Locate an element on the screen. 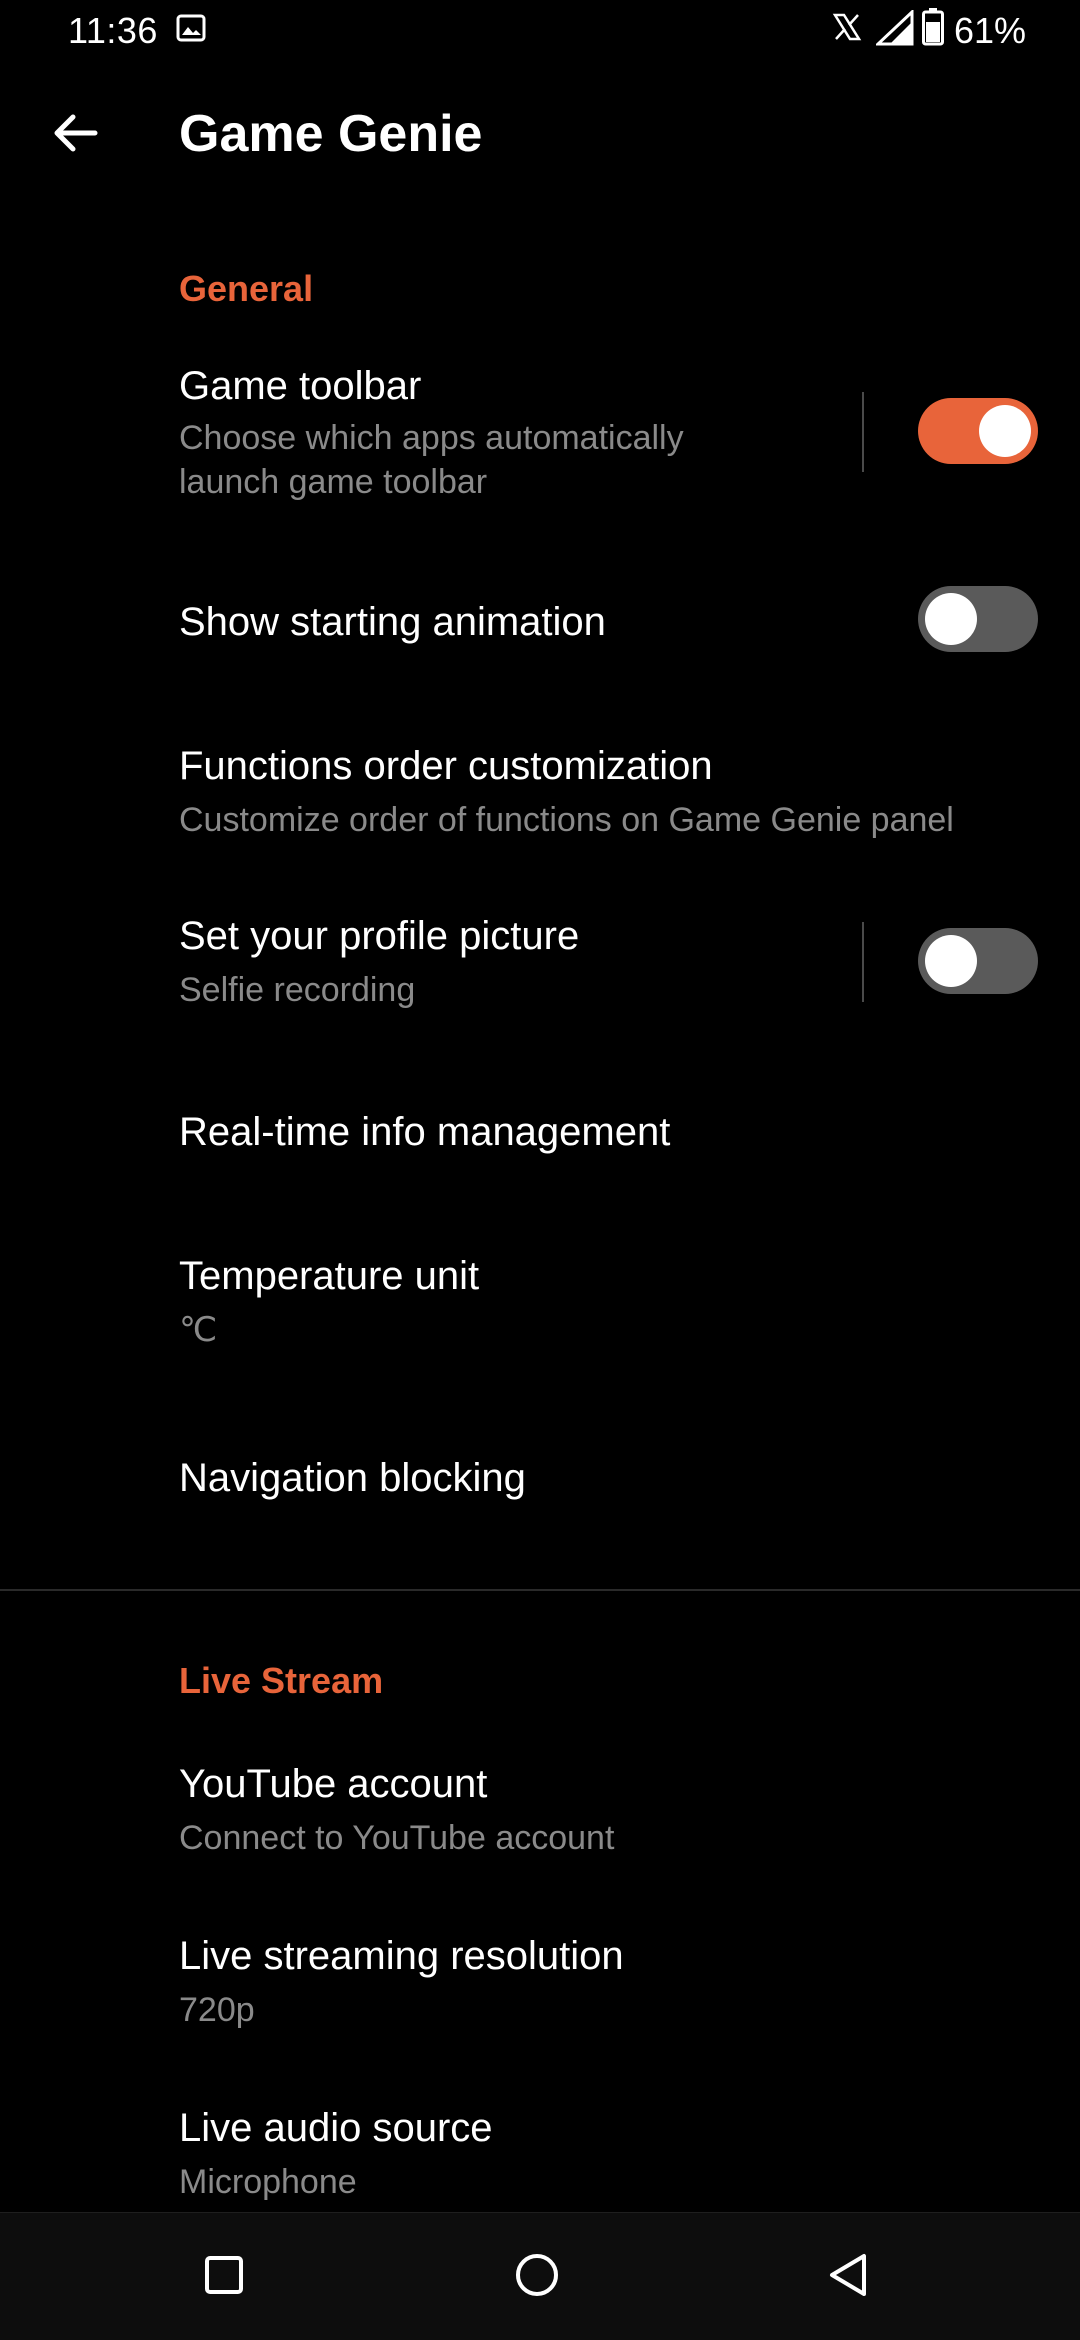  setting-live-audio-source: Live audio source Microphone is located at coordinates (540, 2148).